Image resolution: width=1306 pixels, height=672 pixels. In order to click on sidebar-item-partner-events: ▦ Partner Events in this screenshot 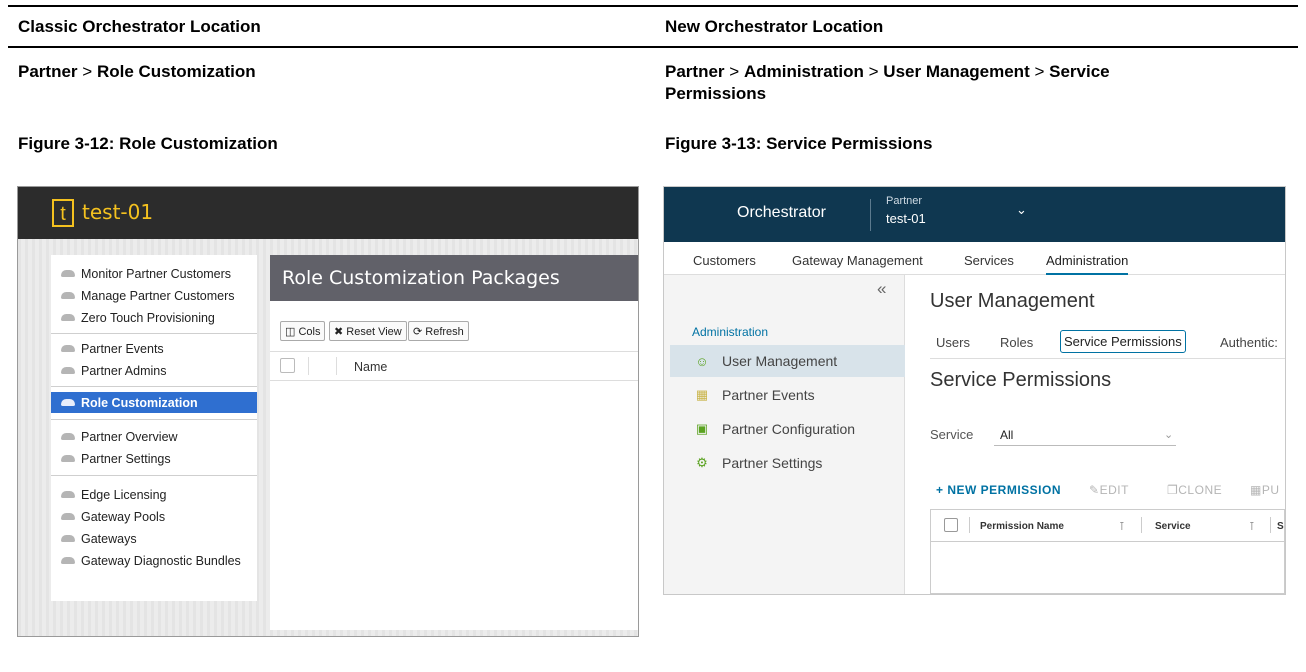, I will do `click(787, 395)`.